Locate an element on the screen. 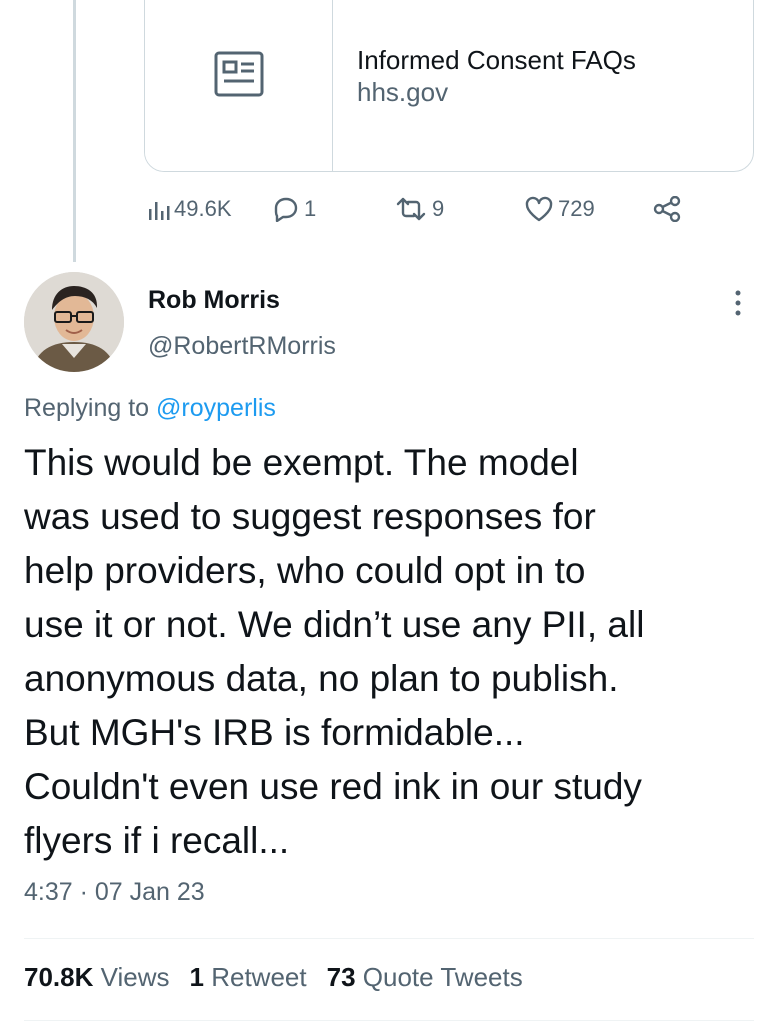 The width and height of the screenshot is (769, 1024). parent-tweet-actions: 49.6K 1 9 729 is located at coordinates (418, 212).